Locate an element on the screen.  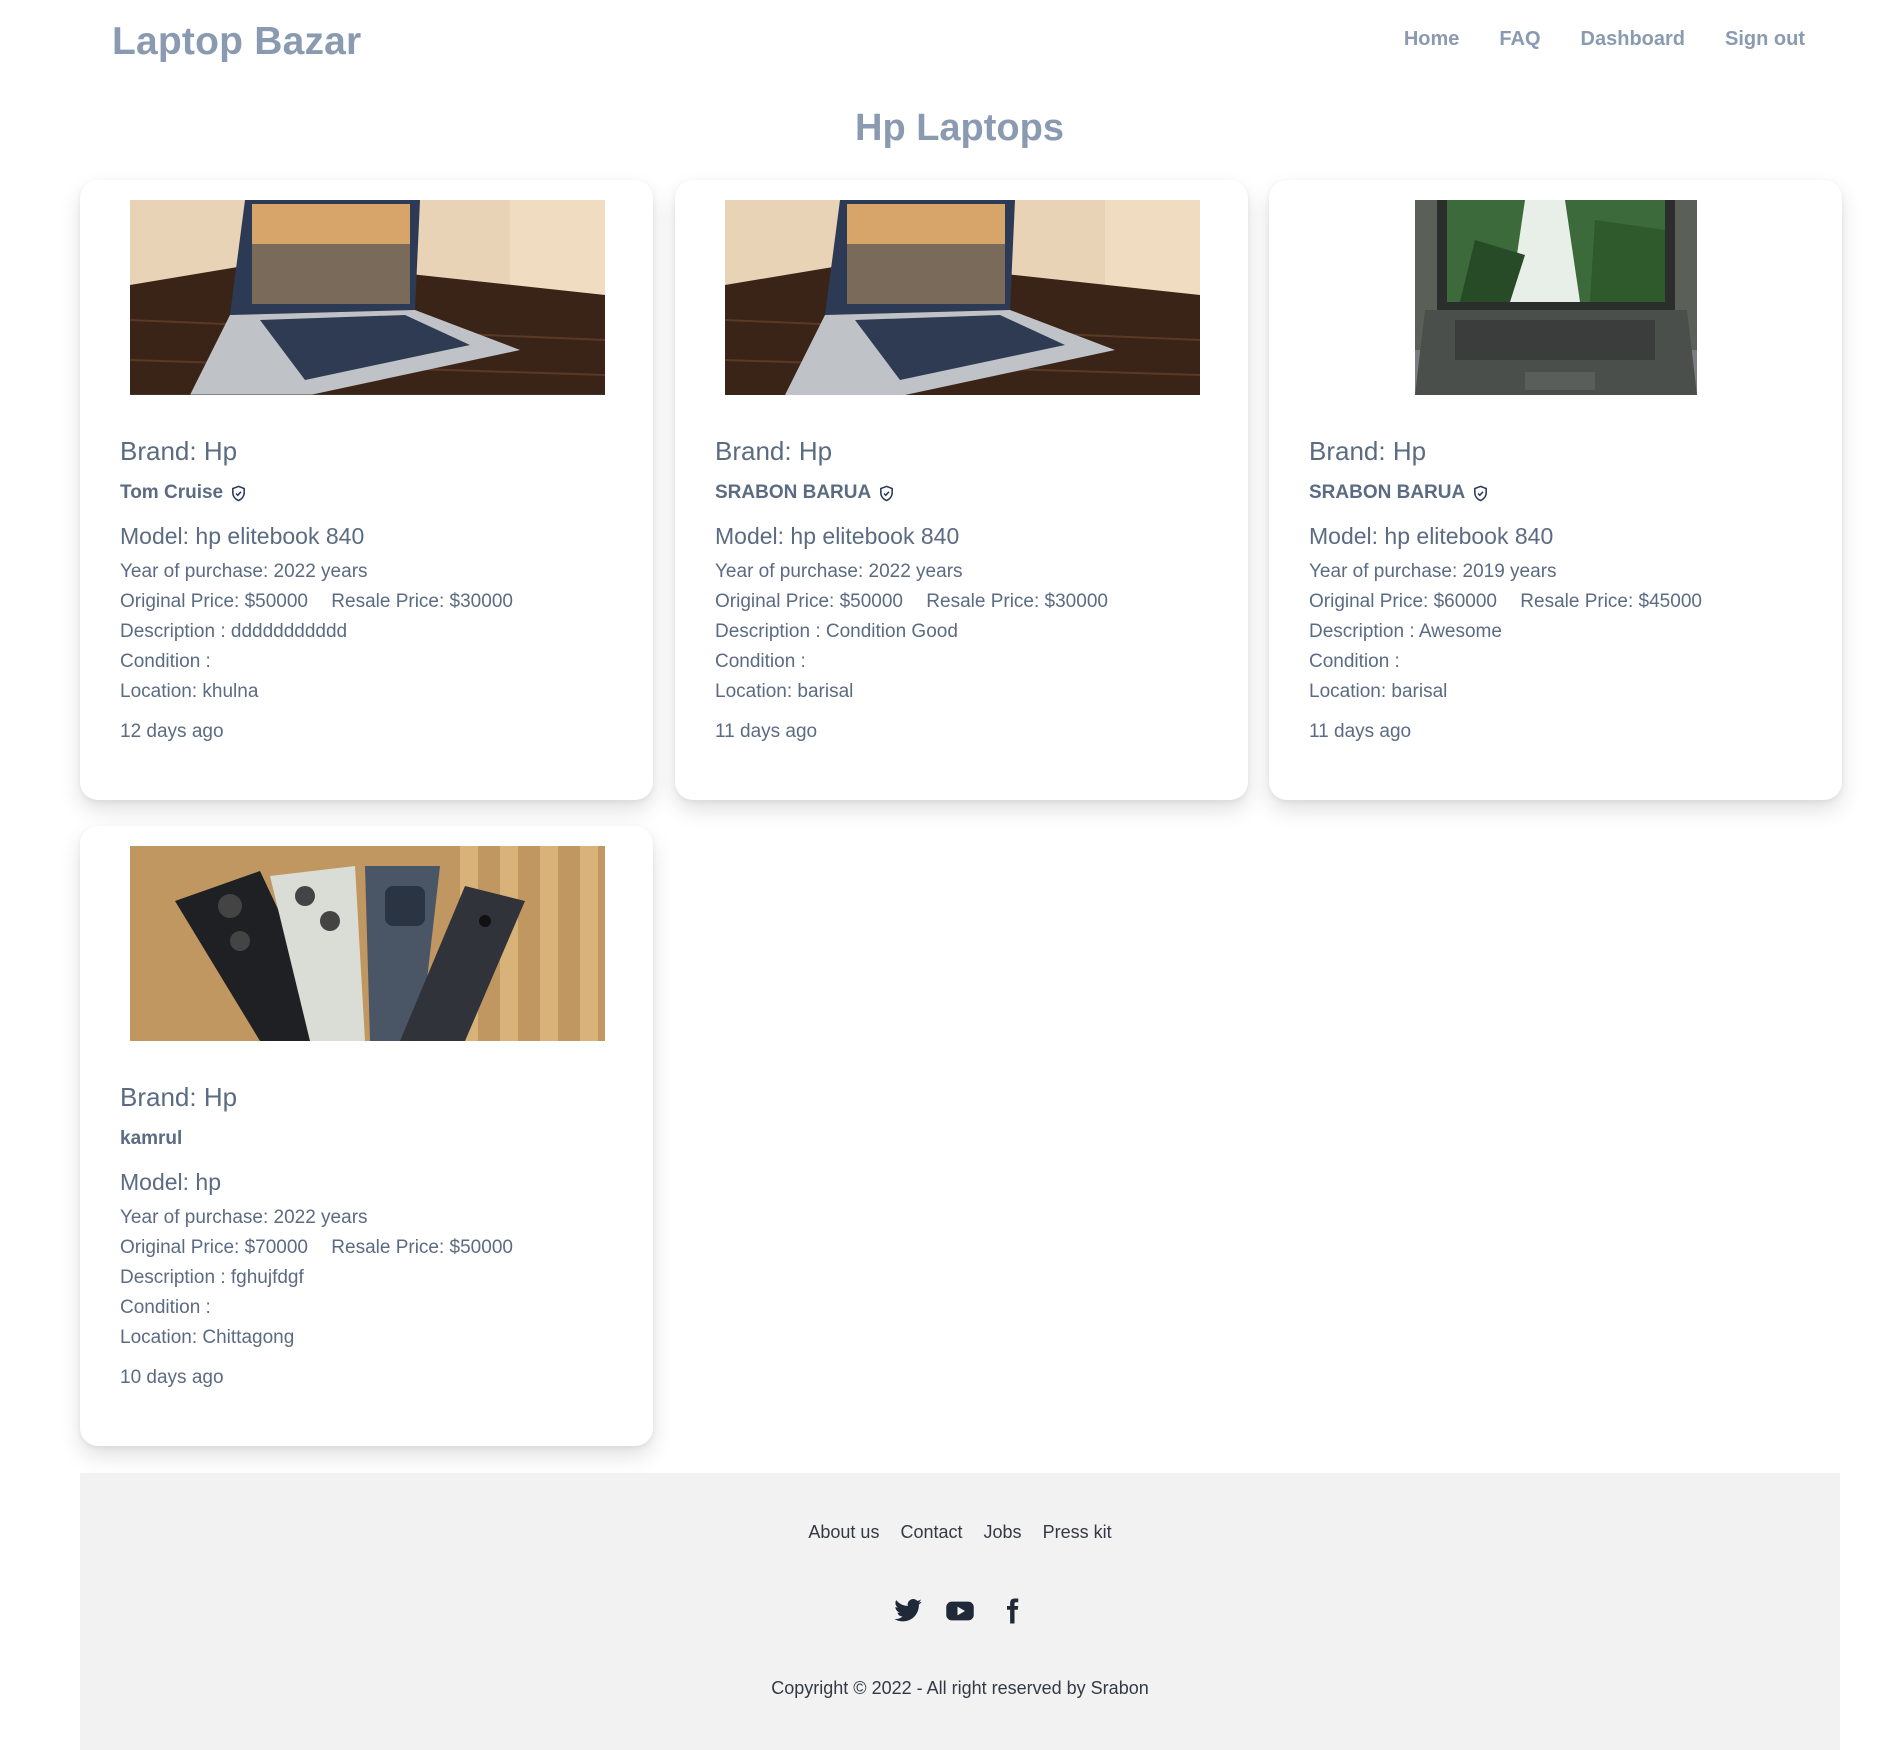
nav-signout-link: Sign out is located at coordinates (1765, 39).